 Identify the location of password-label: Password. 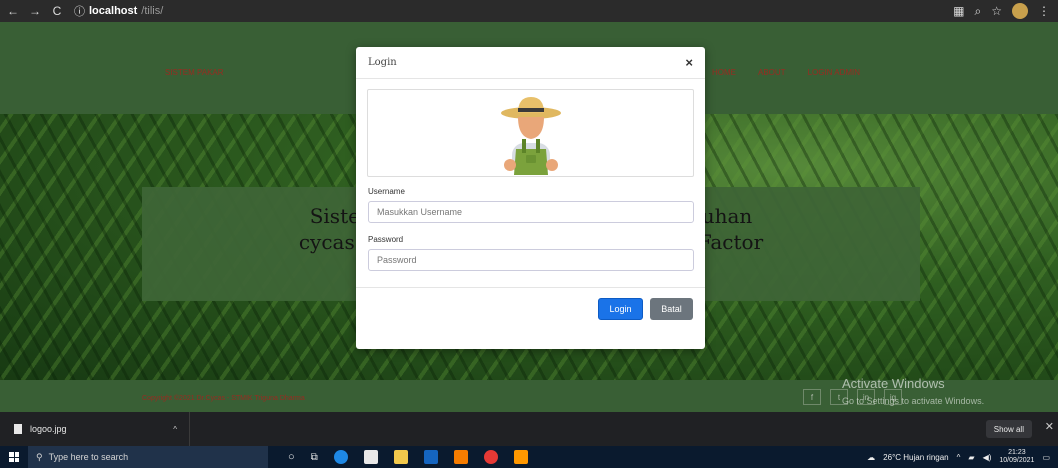
(386, 239).